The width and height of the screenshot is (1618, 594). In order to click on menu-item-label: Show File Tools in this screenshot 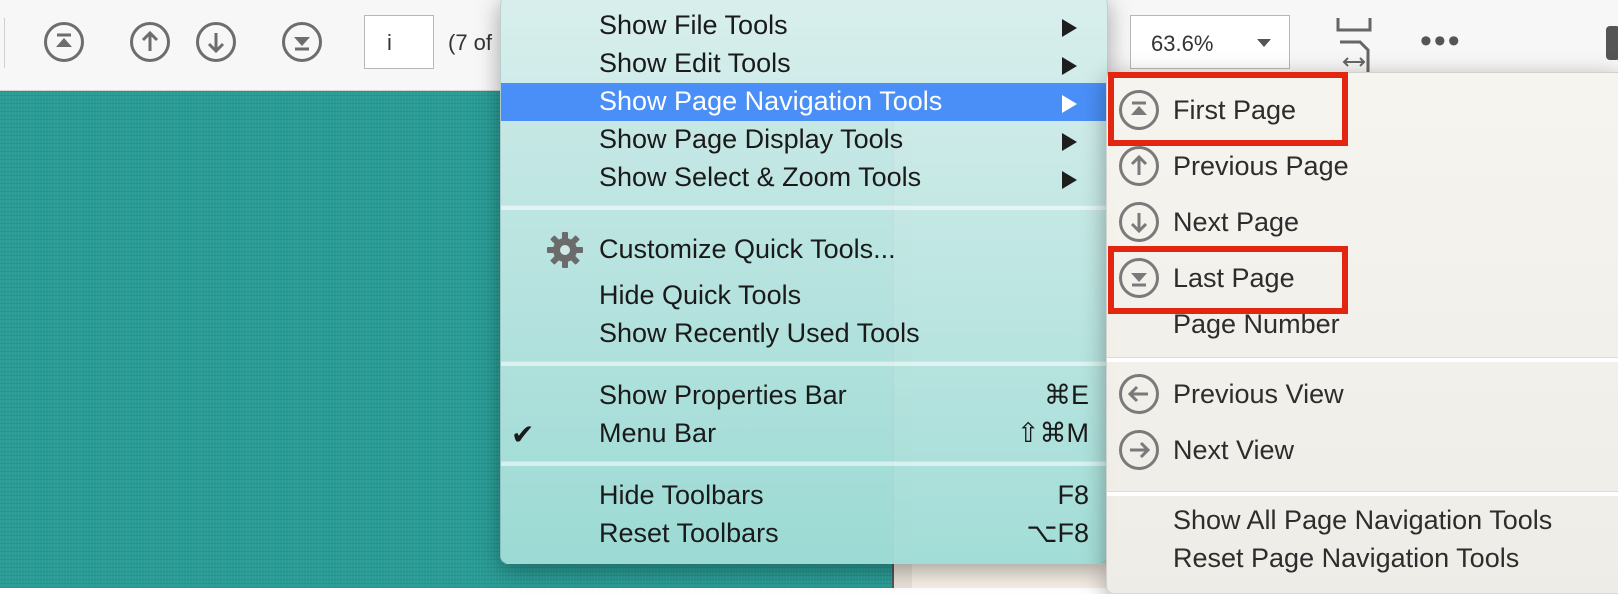, I will do `click(693, 25)`.